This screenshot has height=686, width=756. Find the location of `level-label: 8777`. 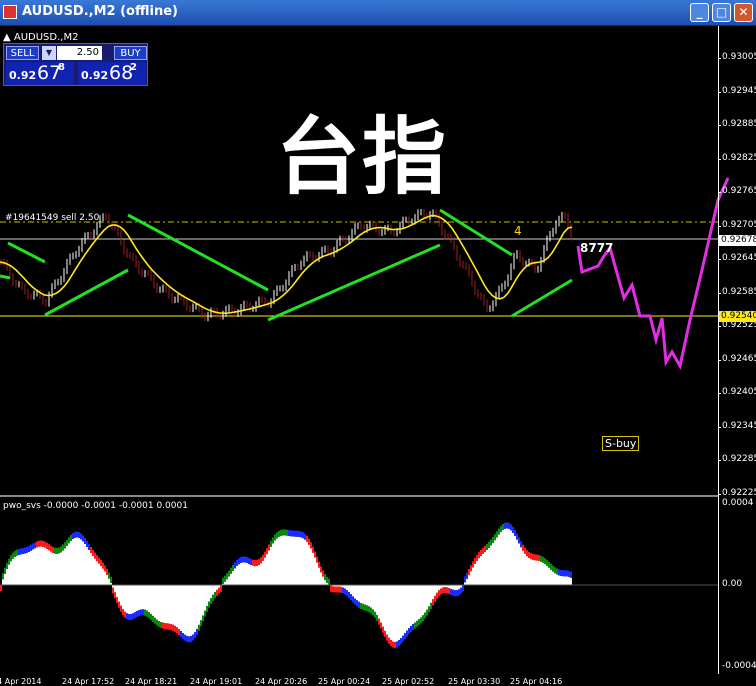

level-label: 8777 is located at coordinates (596, 248).